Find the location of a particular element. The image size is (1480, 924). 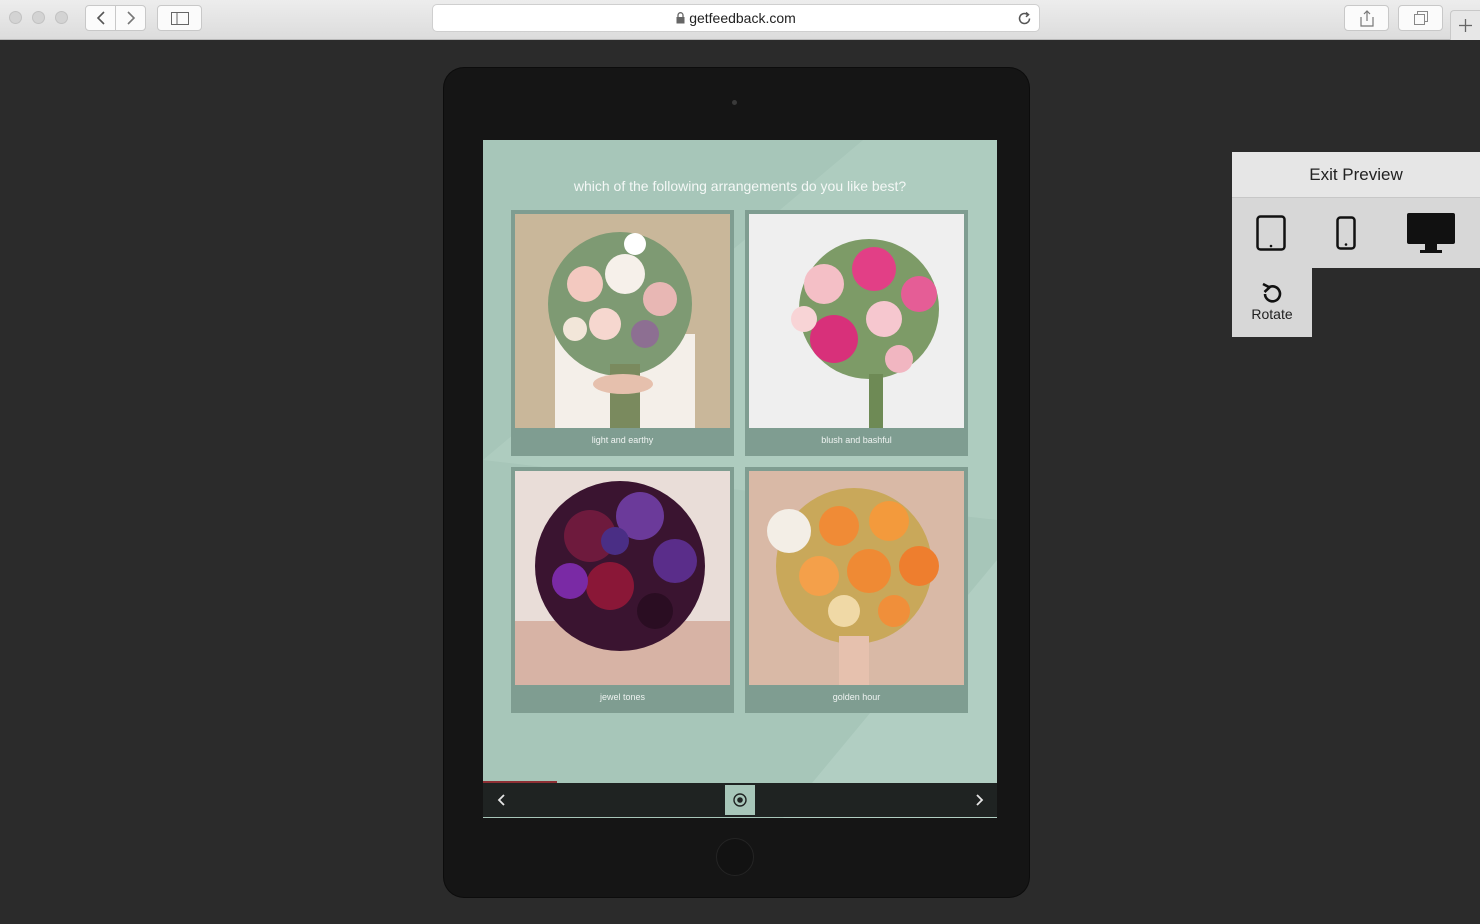

option-caption: light and earthy is located at coordinates (622, 440).